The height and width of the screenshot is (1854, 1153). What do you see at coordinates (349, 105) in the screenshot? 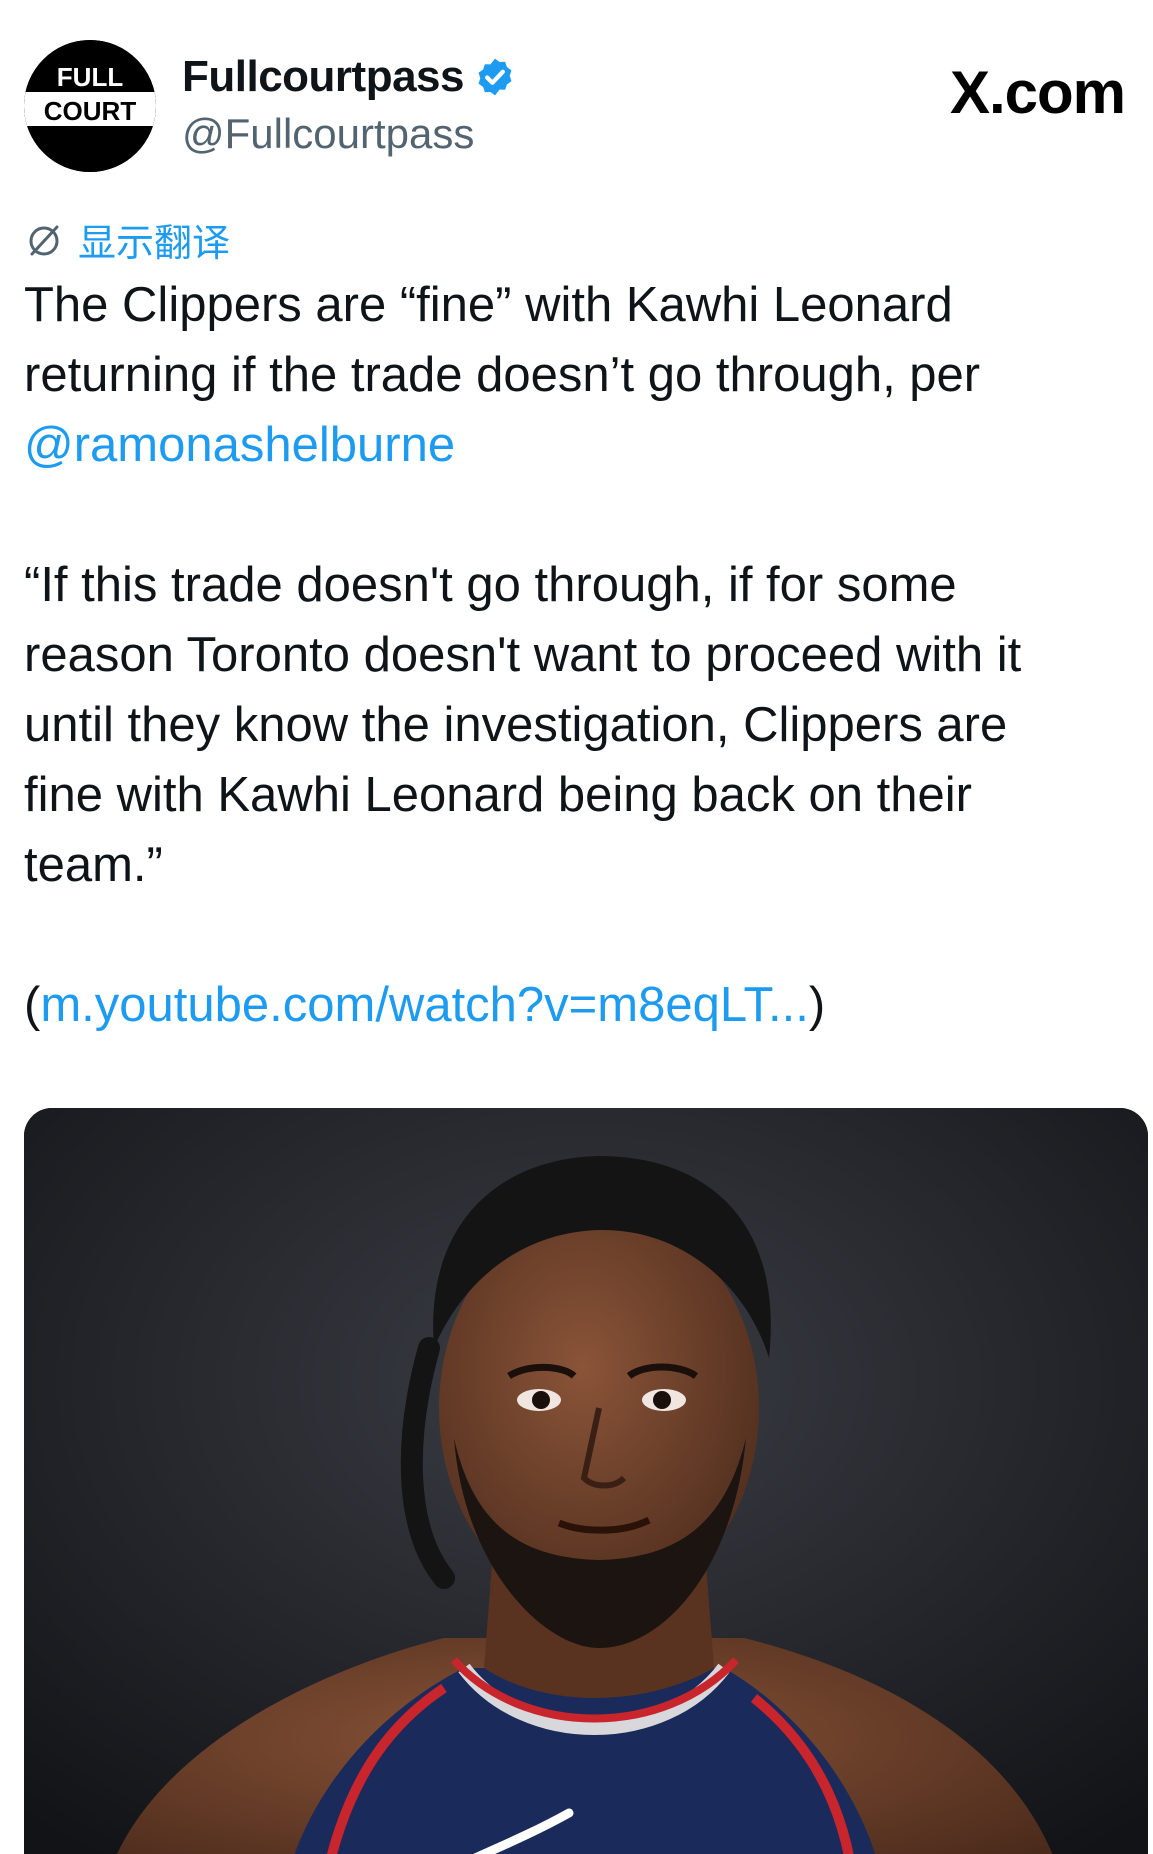
I see `author-block: Fullcourtpass @Fullcourtpass` at bounding box center [349, 105].